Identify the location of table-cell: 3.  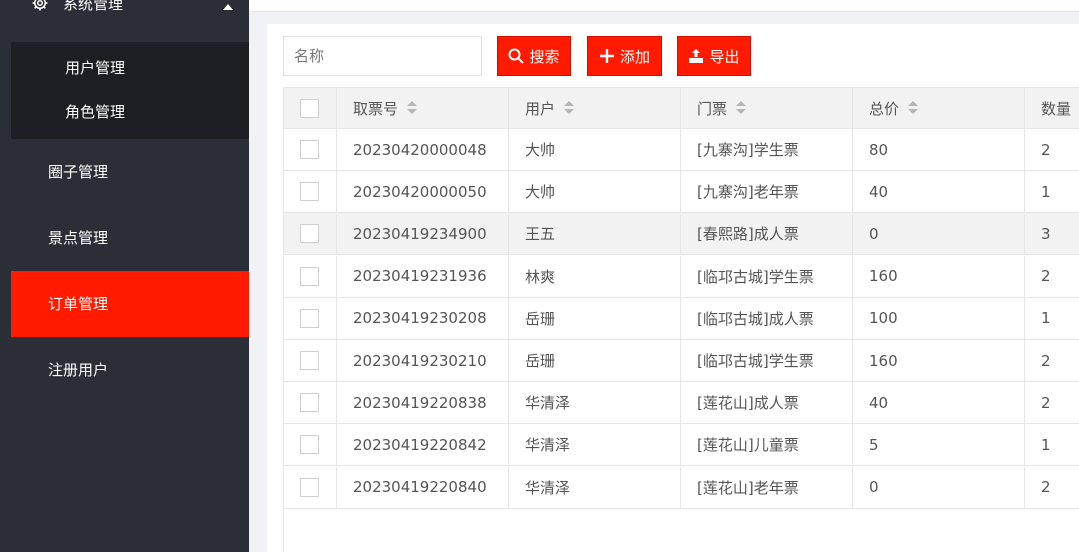
(1051, 234).